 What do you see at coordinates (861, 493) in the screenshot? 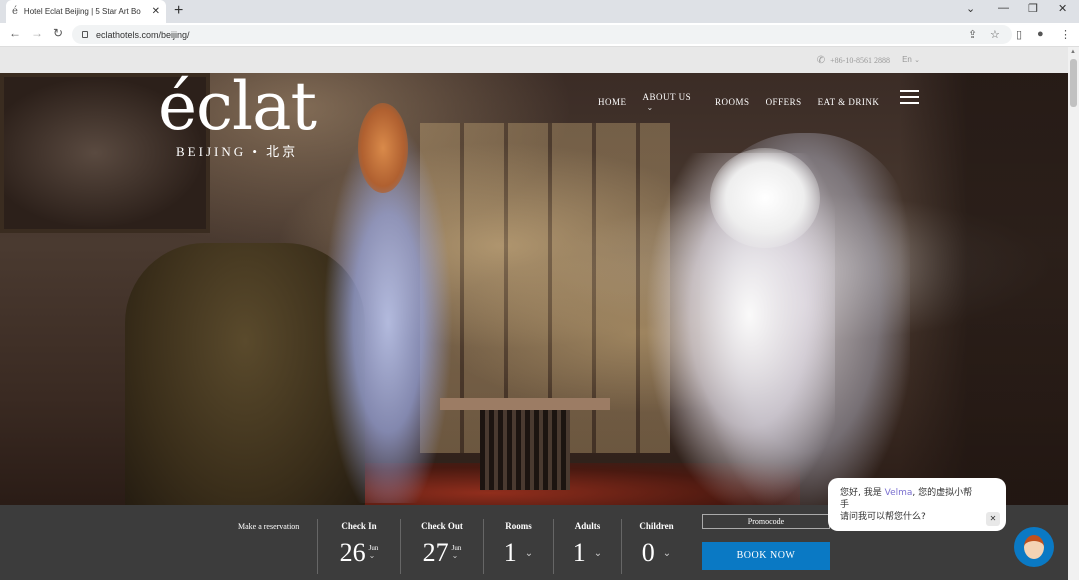
I see `chat-greeting: 您好, 我是` at bounding box center [861, 493].